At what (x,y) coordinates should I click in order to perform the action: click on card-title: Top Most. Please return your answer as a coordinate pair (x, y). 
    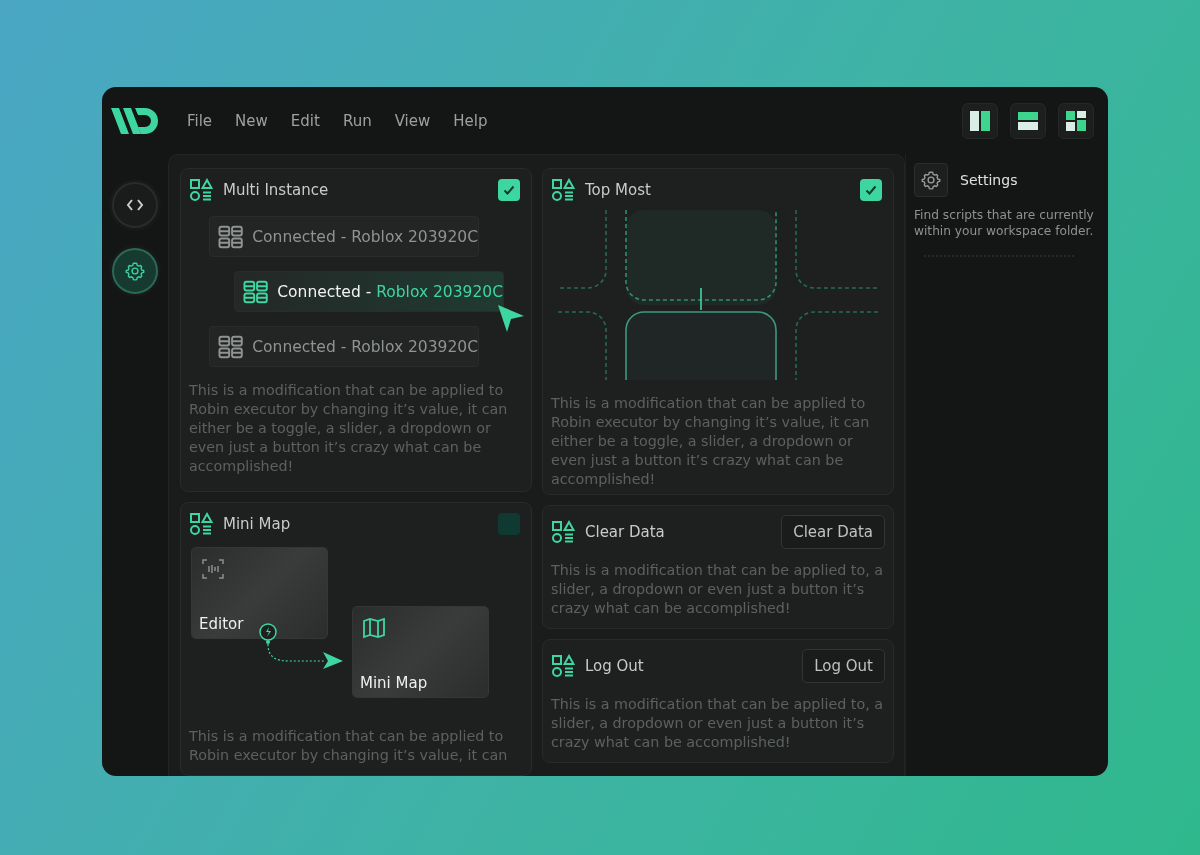
    Looking at the image, I should click on (618, 190).